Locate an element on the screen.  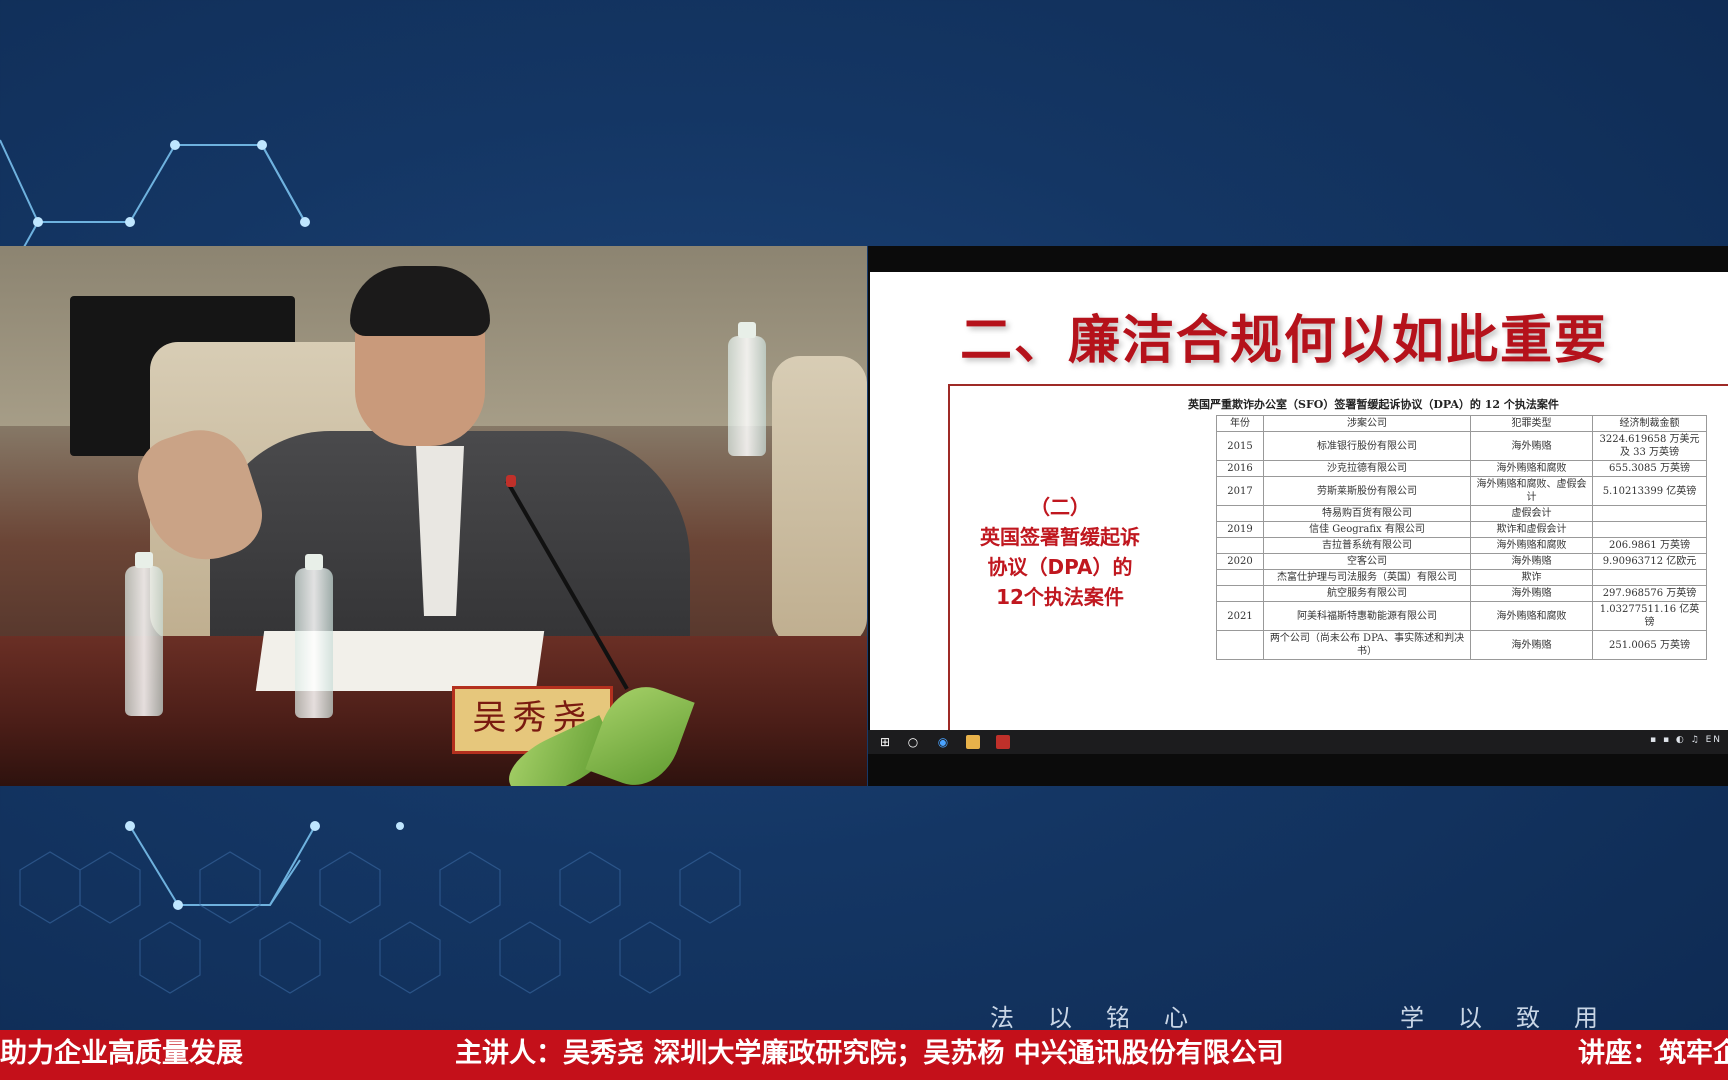
table-cell-amount: 251.0065 万英镑 is located at coordinates (1649, 645).